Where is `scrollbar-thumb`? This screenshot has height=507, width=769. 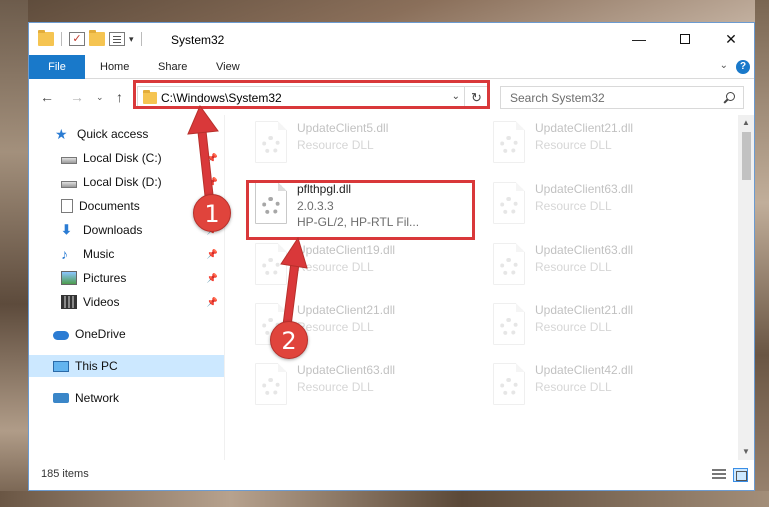
scrollbar-thumb is located at coordinates (746, 156).